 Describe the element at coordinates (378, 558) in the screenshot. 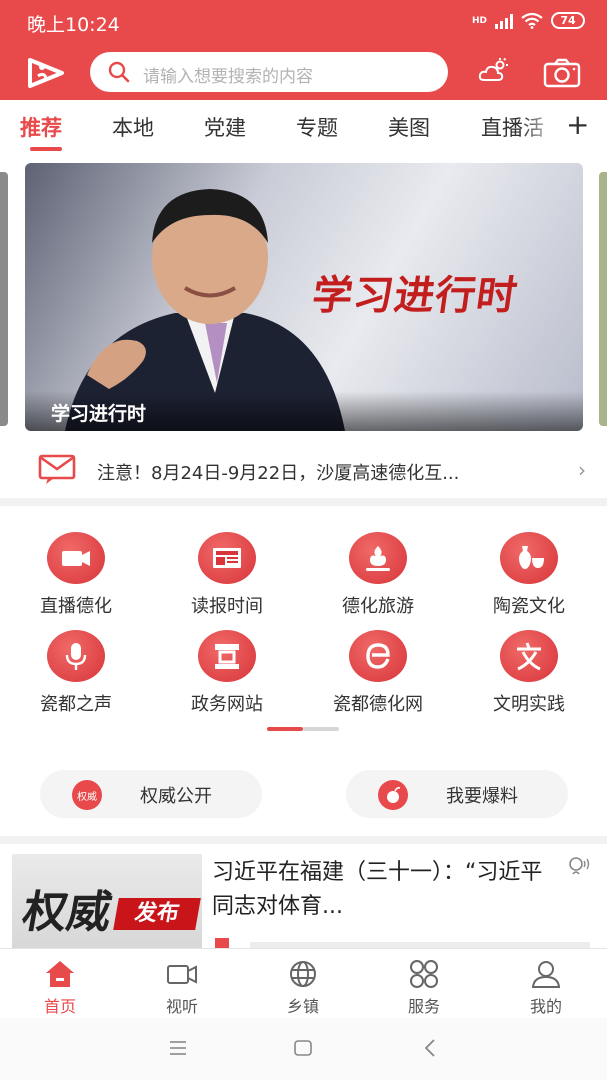

I see `tourism-icon` at that location.